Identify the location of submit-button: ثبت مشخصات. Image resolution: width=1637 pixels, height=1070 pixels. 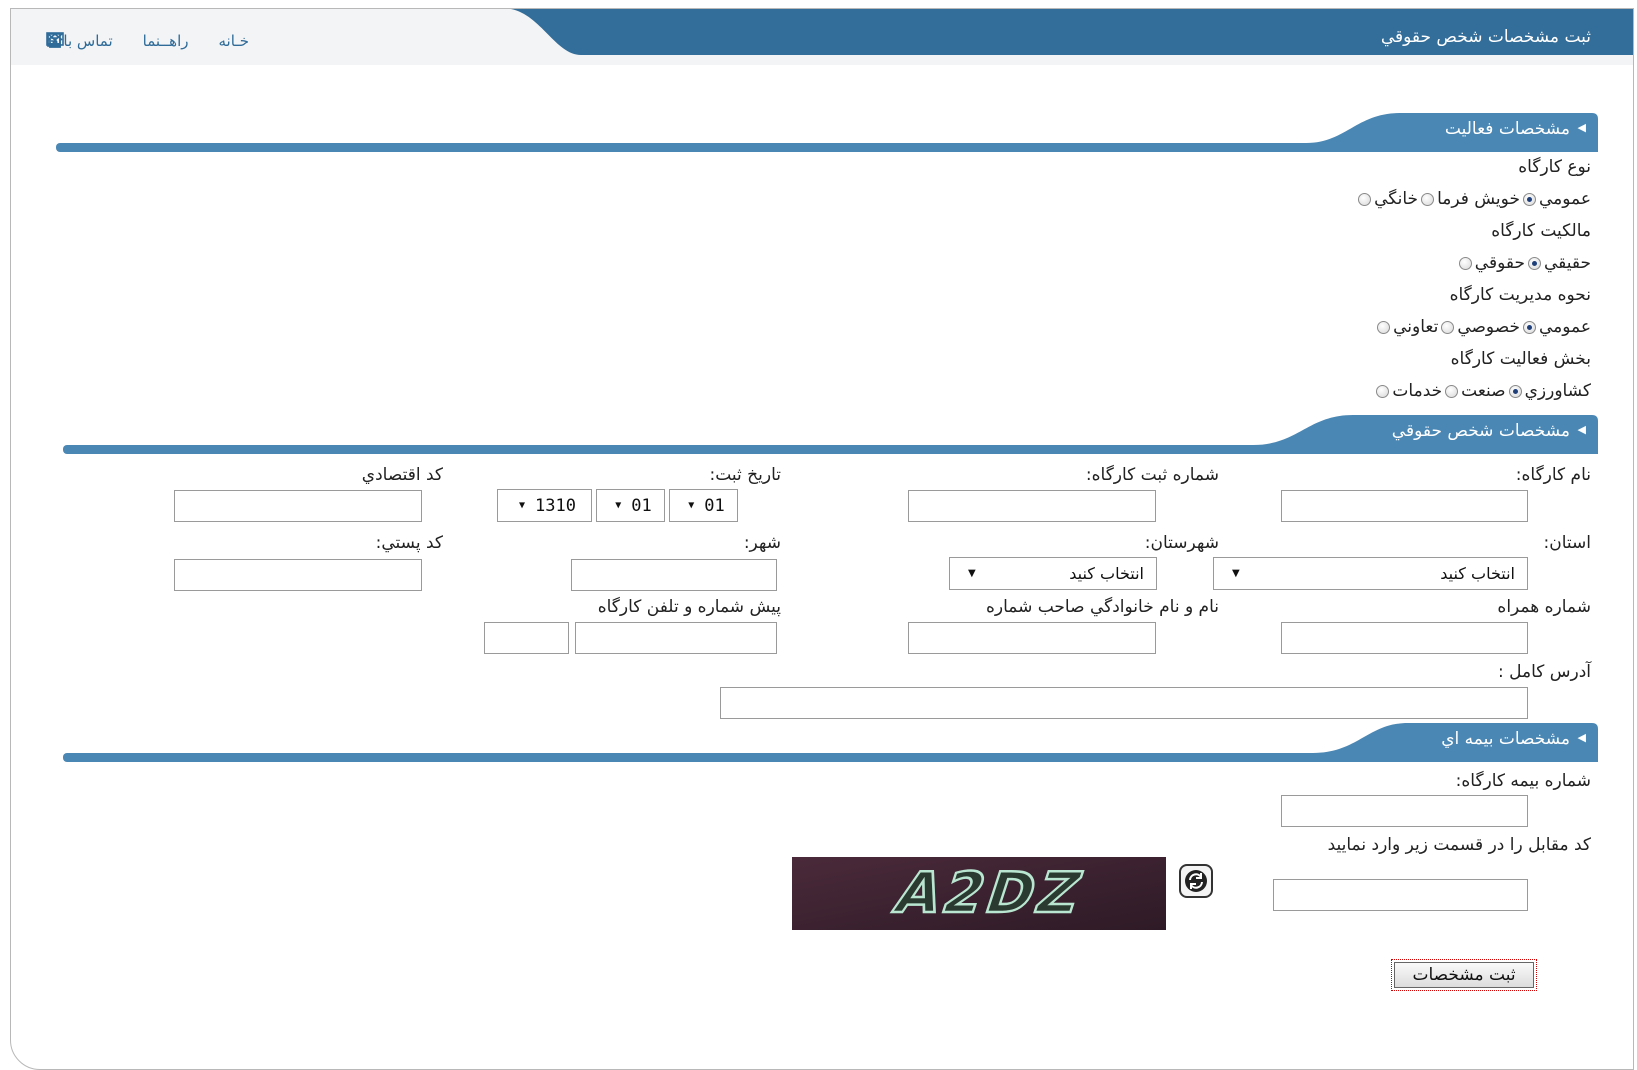
(1464, 975).